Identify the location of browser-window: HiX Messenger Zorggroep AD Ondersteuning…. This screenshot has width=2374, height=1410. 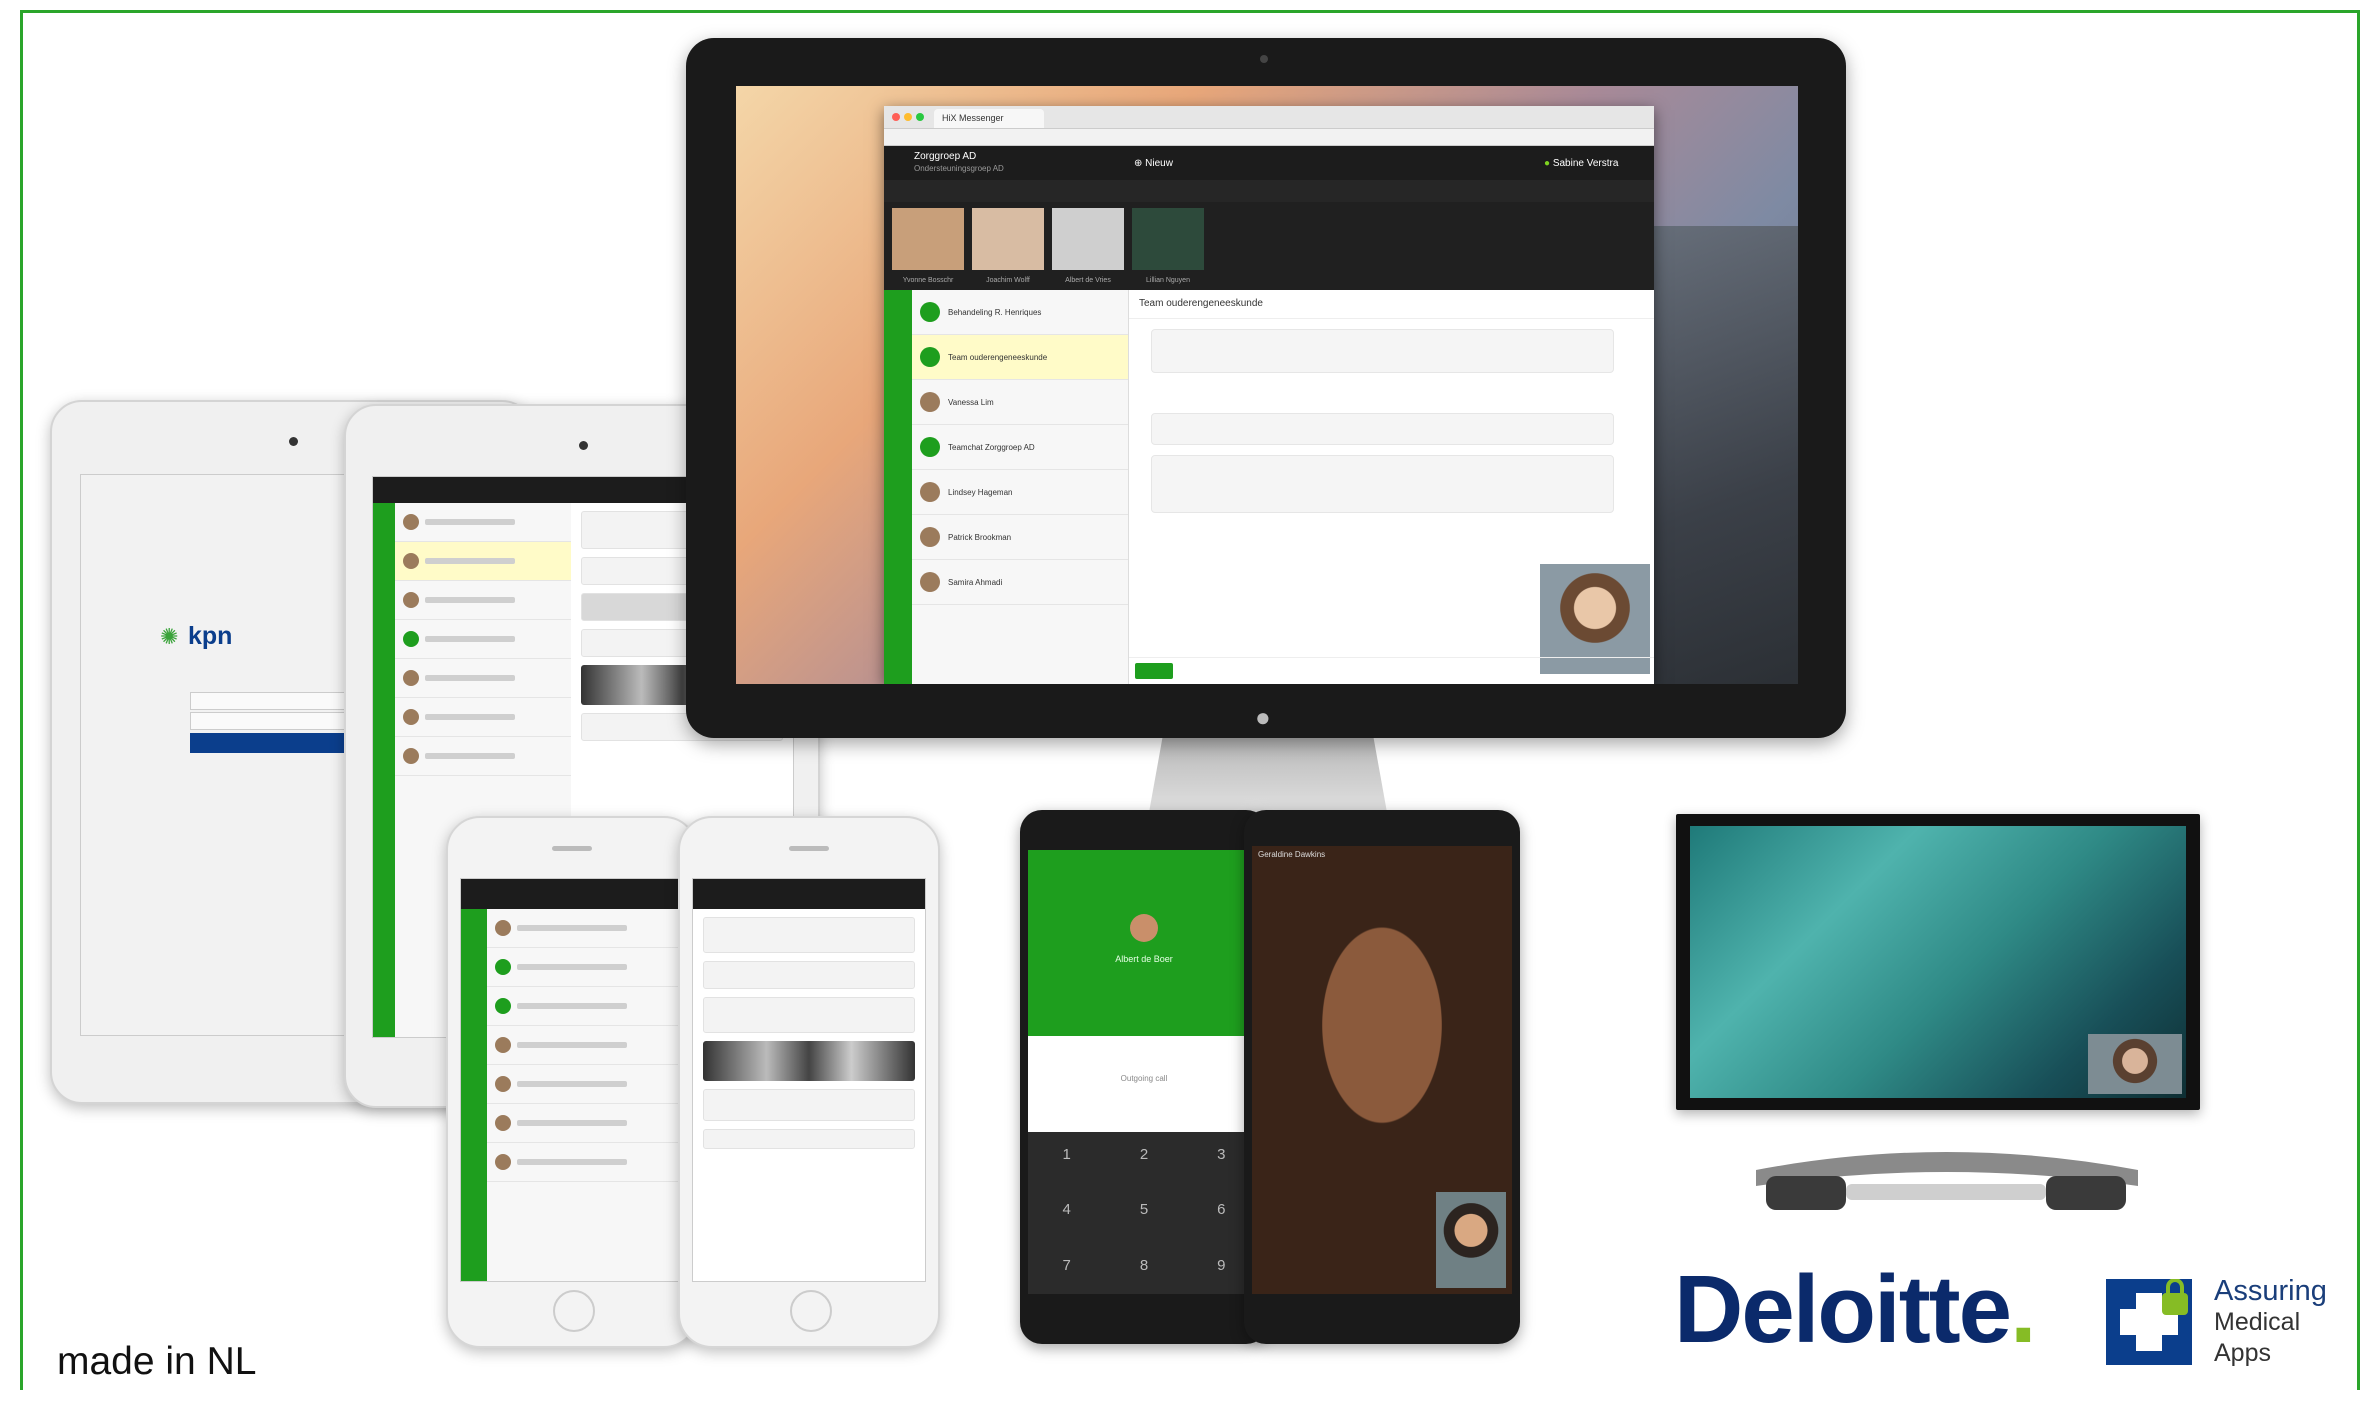
(1269, 395).